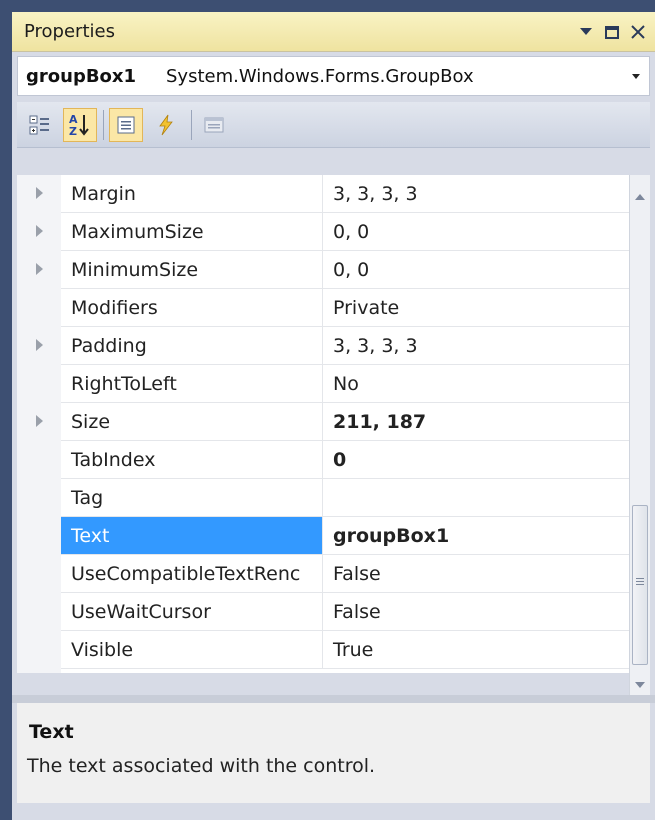  Describe the element at coordinates (476, 422) in the screenshot. I see `property-value: 211, 187` at that location.